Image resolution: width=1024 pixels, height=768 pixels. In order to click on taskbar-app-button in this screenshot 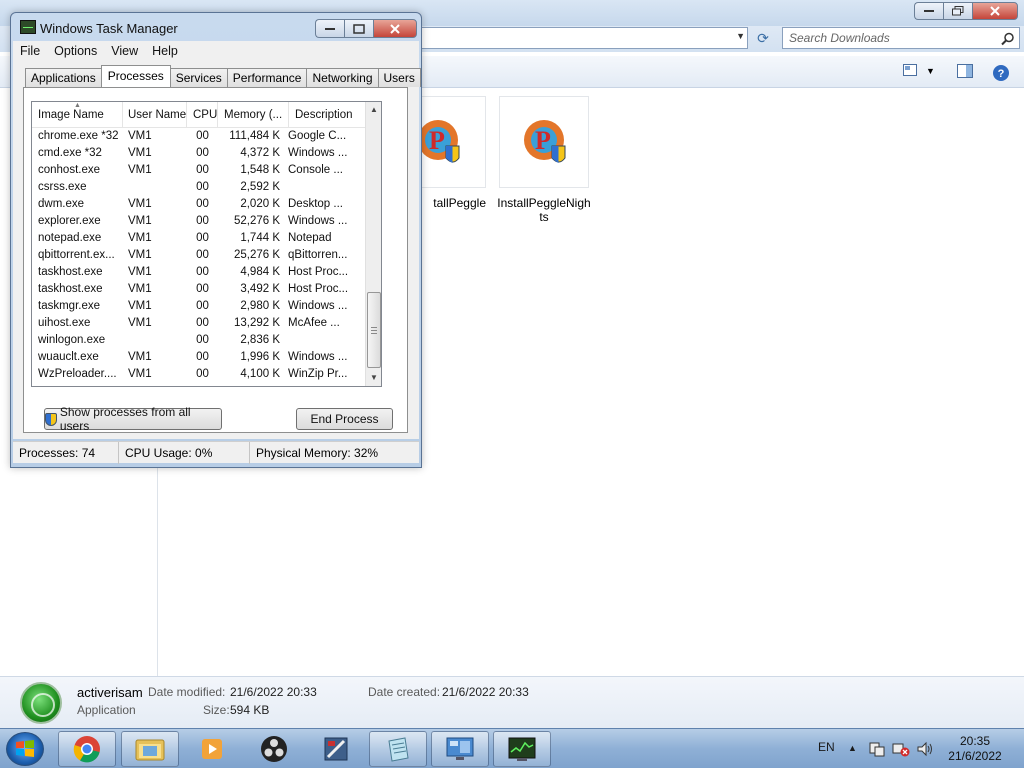, I will do `click(336, 749)`.